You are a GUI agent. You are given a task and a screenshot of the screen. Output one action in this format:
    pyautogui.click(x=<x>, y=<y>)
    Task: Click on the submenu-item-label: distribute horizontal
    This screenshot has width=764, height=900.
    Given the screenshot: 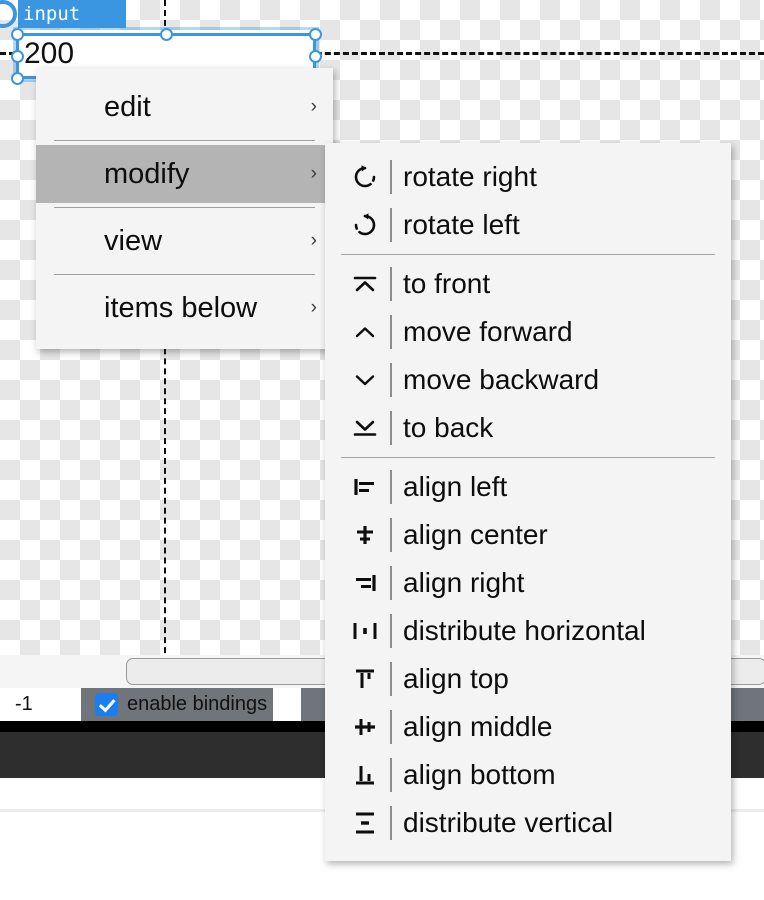 What is the action you would take?
    pyautogui.click(x=524, y=630)
    